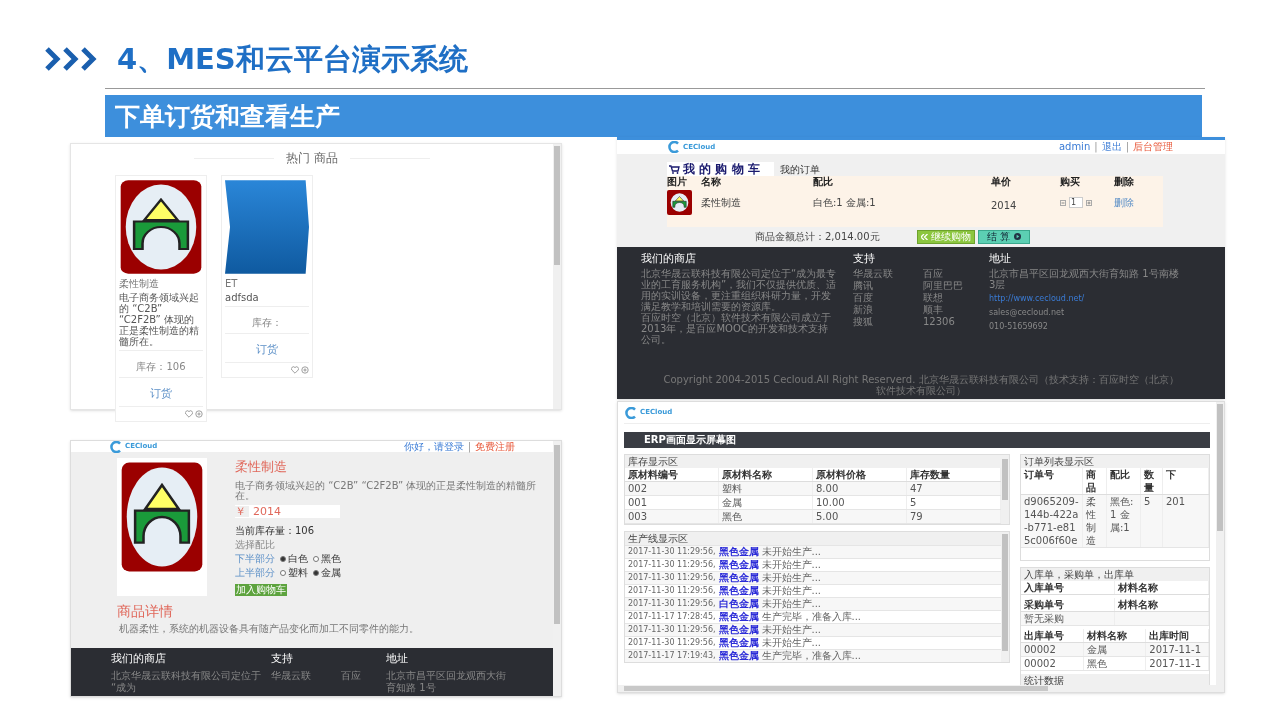 Image resolution: width=1280 pixels, height=720 pixels. Describe the element at coordinates (1084, 299) in the screenshot. I see `website-link: http://www.cecloud.net/` at that location.